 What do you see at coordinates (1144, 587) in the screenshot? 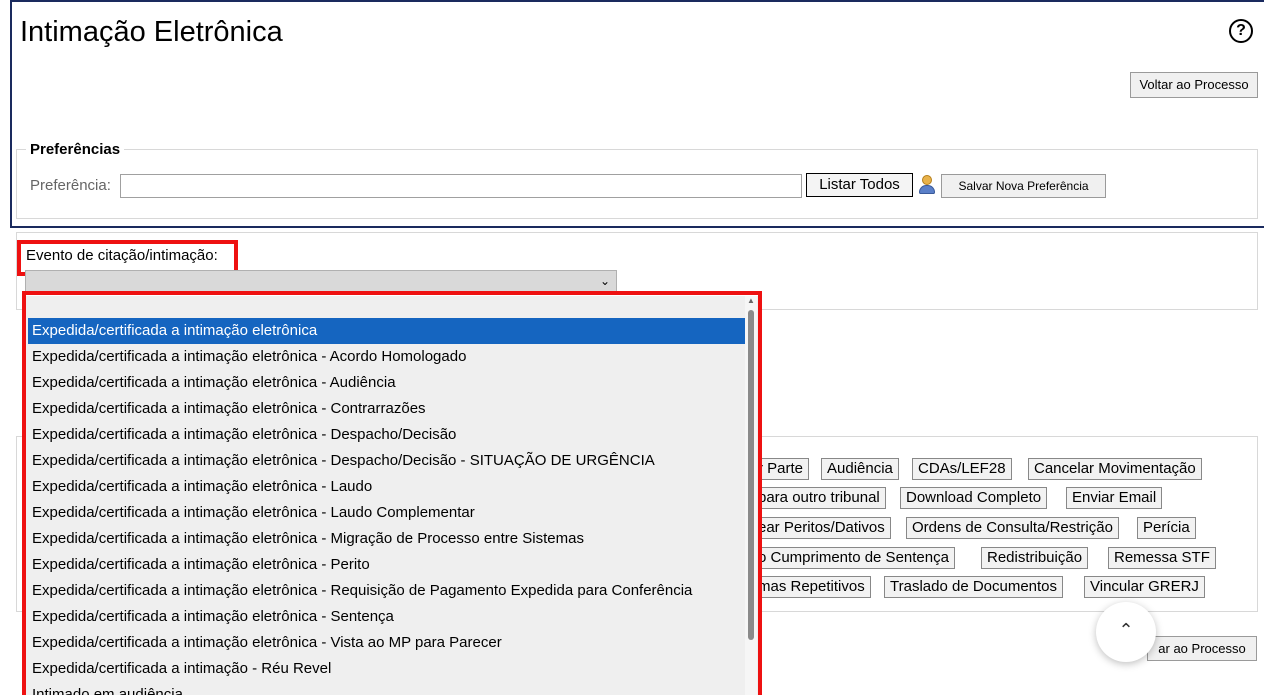
I see `action-button-vincular-grerj: Vincular GRERJ` at bounding box center [1144, 587].